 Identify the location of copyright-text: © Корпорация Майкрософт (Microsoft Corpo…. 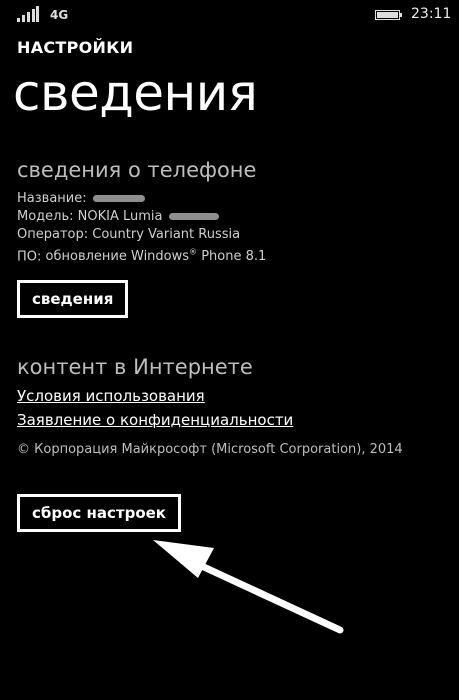
(210, 449).